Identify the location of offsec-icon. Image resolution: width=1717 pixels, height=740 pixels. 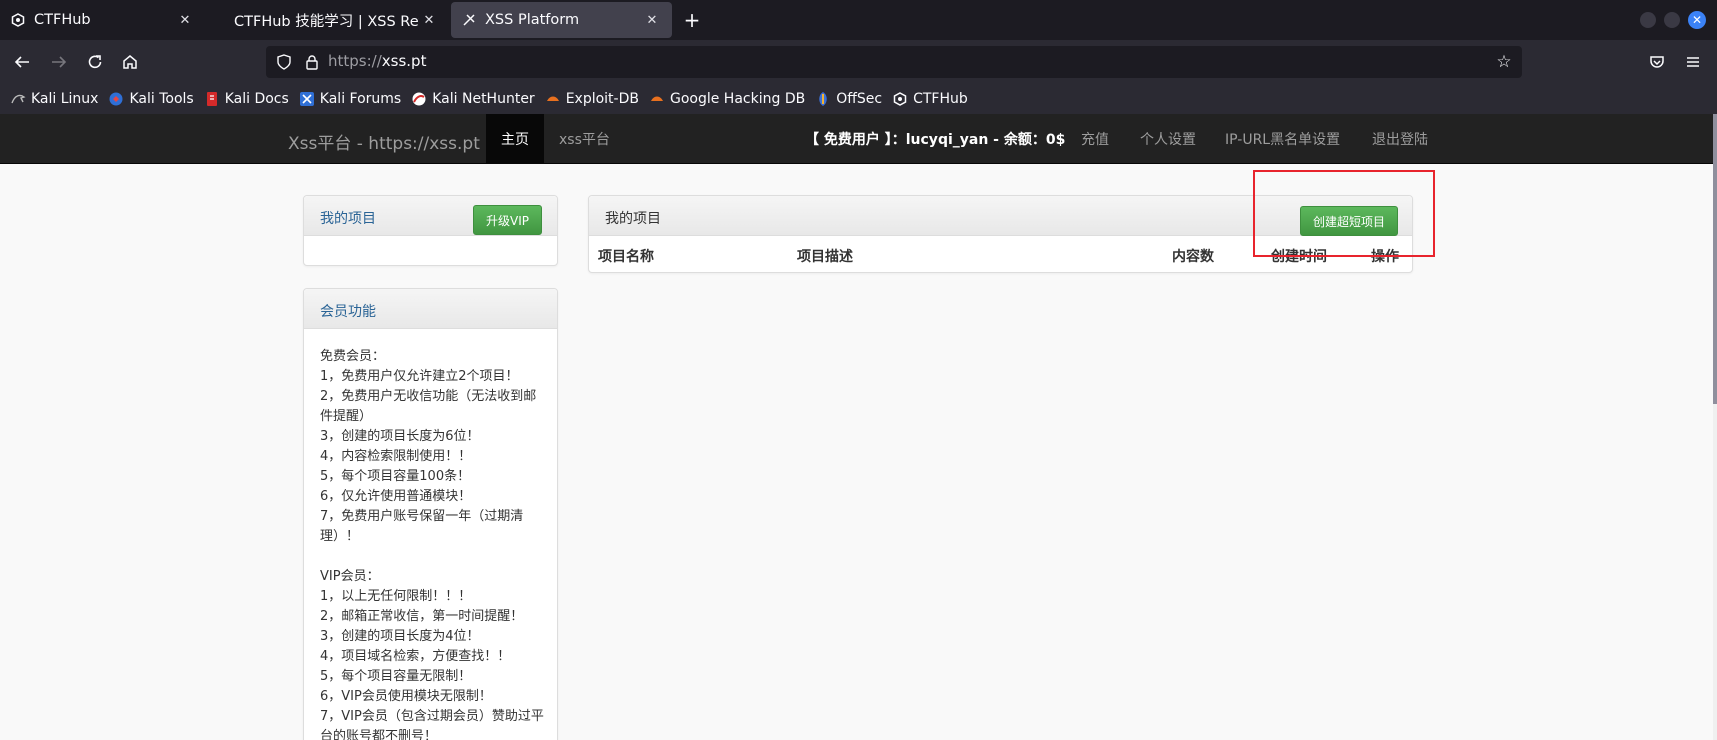
(823, 99).